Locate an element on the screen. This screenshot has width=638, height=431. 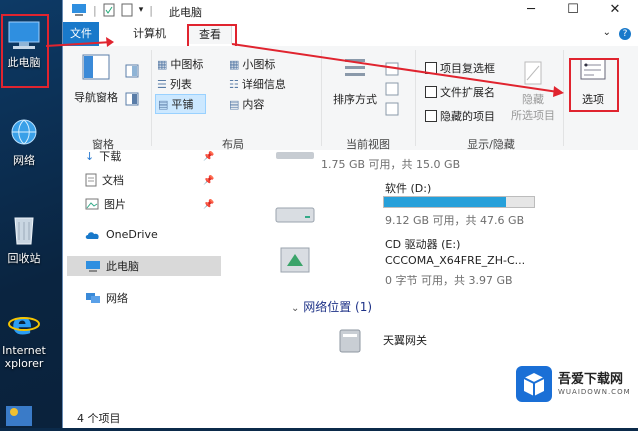
watermark-brand: 吾爱下载网 is located at coordinates (591, 379).